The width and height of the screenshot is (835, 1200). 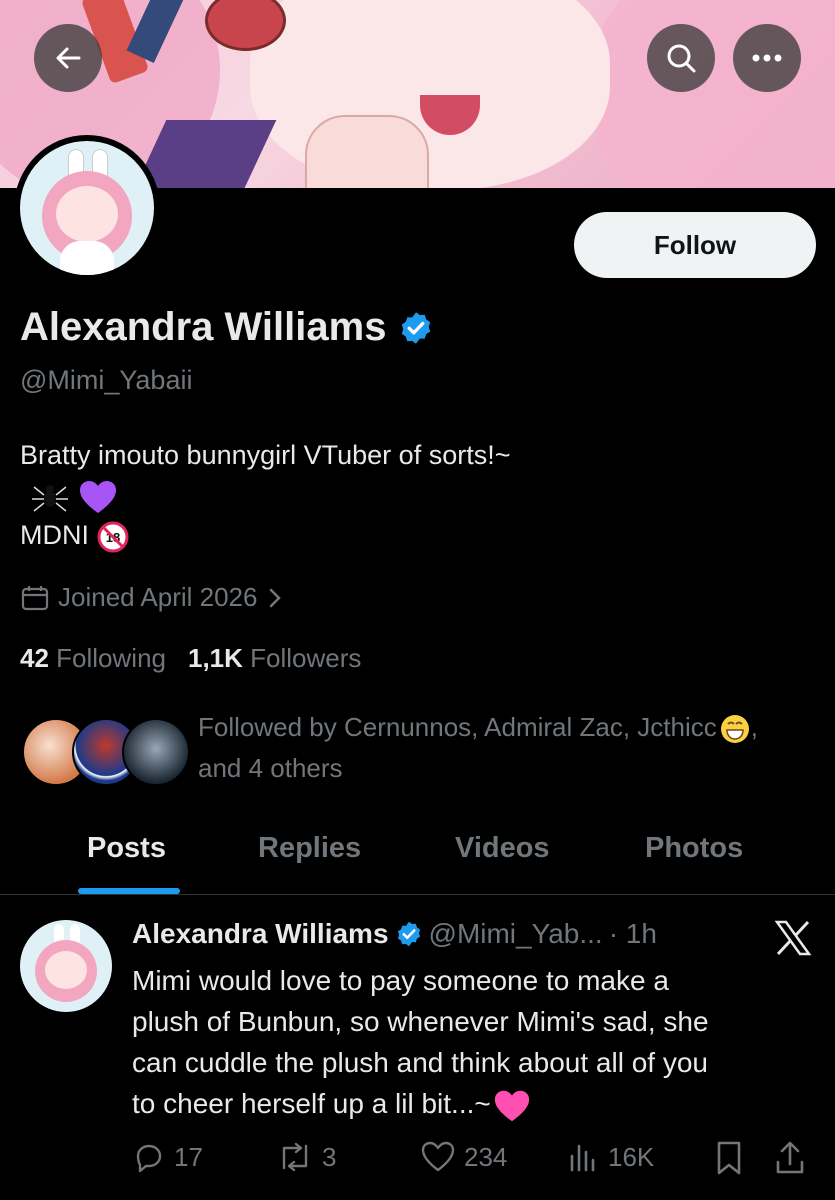 What do you see at coordinates (463, 1157) in the screenshot?
I see `like-button: 234` at bounding box center [463, 1157].